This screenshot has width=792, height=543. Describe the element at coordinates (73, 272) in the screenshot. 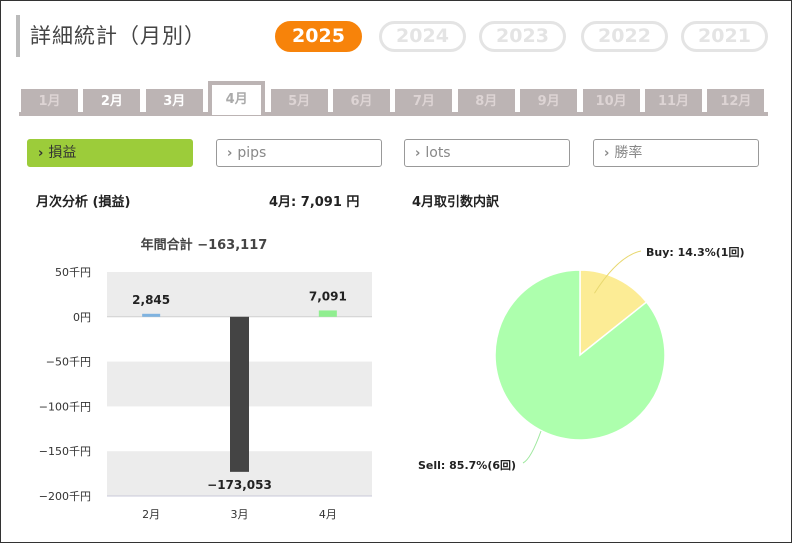

I see `y-tick-label: 50千円` at that location.